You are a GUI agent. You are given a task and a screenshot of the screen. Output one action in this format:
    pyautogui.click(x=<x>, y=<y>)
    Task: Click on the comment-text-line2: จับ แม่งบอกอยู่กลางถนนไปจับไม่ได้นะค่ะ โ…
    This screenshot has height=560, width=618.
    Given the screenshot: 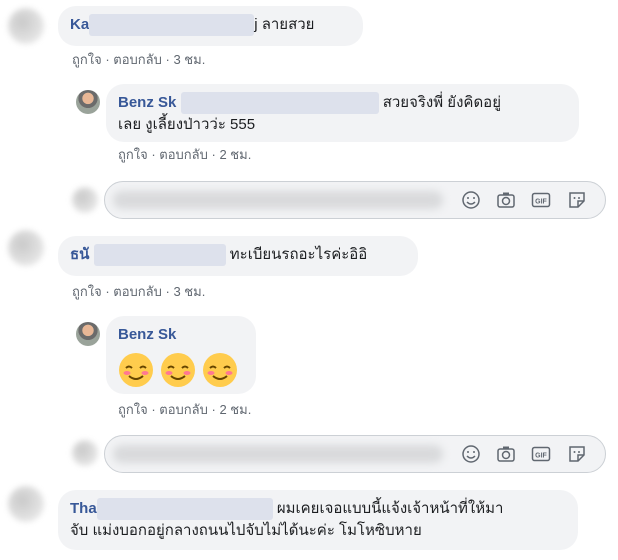 What is the action you would take?
    pyautogui.click(x=246, y=530)
    